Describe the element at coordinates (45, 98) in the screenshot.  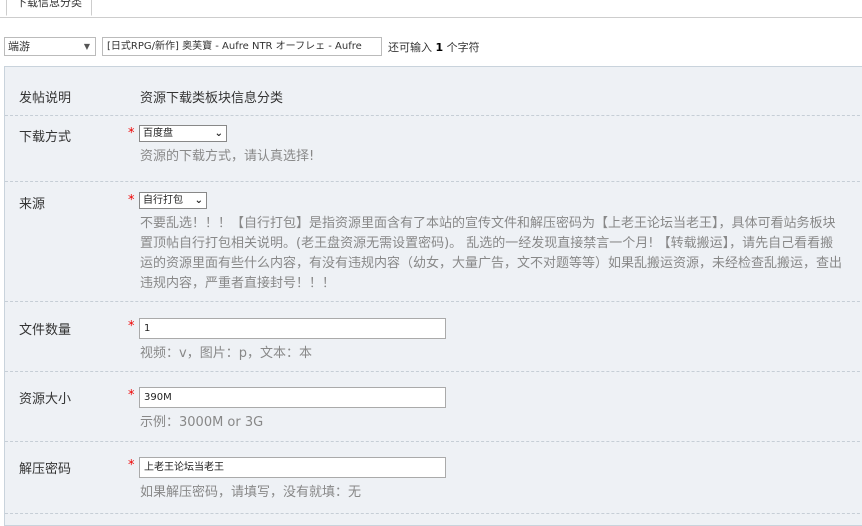
I see `intro-label: 发帖说明` at that location.